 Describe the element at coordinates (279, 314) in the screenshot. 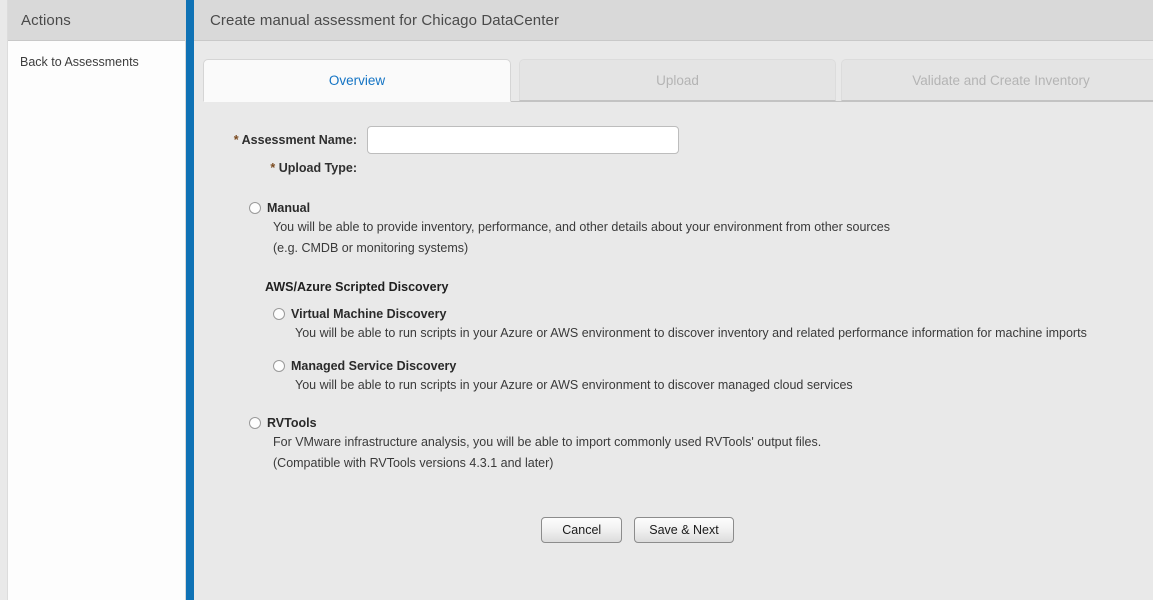

I see `radio-icon-virtual-machine-discovery` at that location.